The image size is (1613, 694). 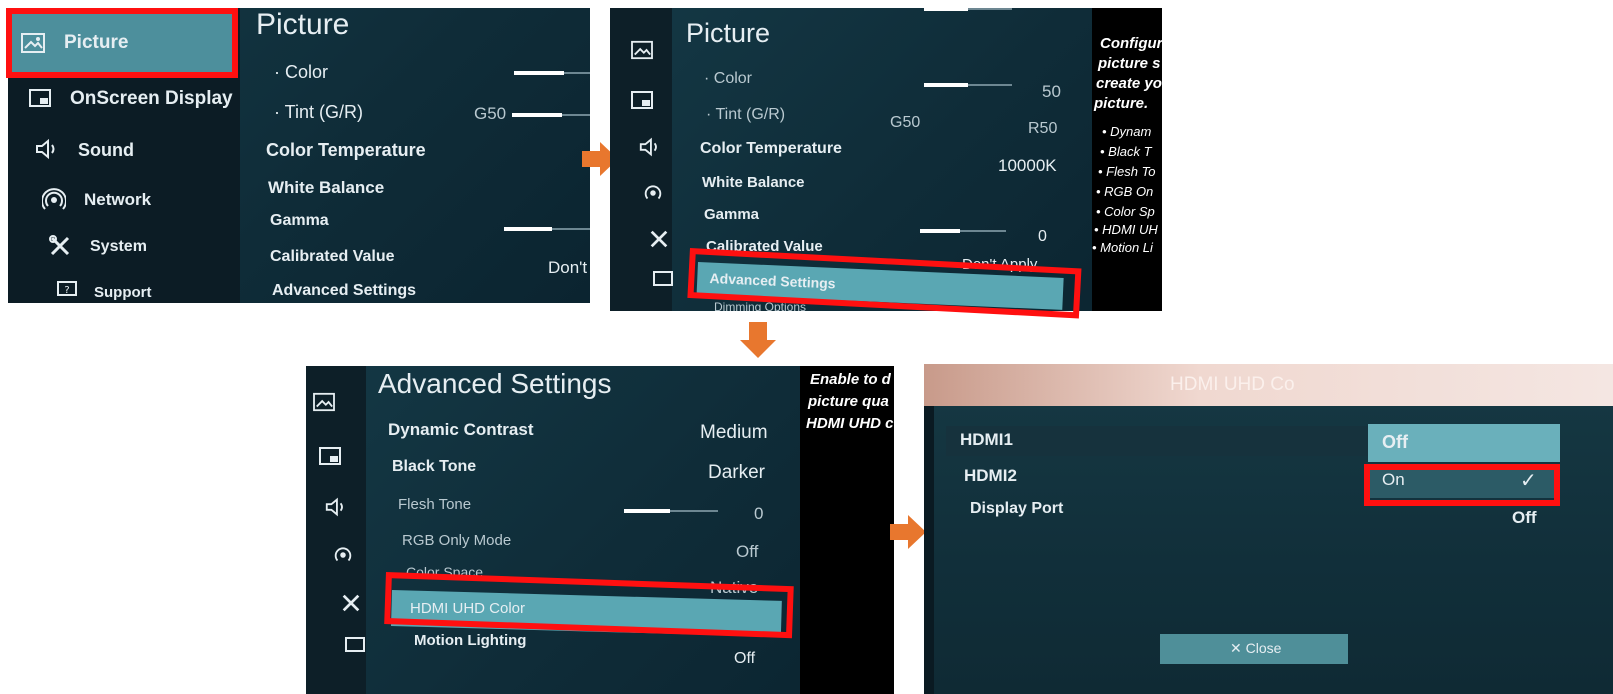 What do you see at coordinates (1126, 151) in the screenshot?
I see `bullet-item: • Black T` at bounding box center [1126, 151].